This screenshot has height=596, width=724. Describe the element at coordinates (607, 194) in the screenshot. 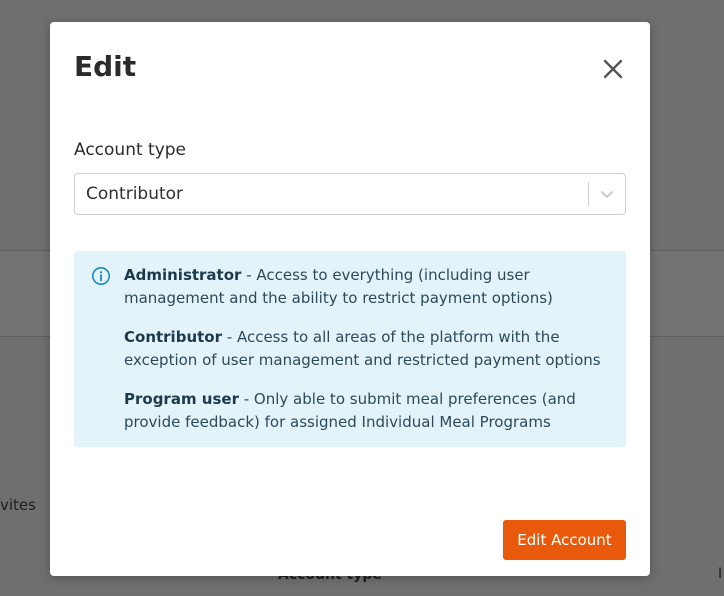

I see `chevron-down-icon` at that location.